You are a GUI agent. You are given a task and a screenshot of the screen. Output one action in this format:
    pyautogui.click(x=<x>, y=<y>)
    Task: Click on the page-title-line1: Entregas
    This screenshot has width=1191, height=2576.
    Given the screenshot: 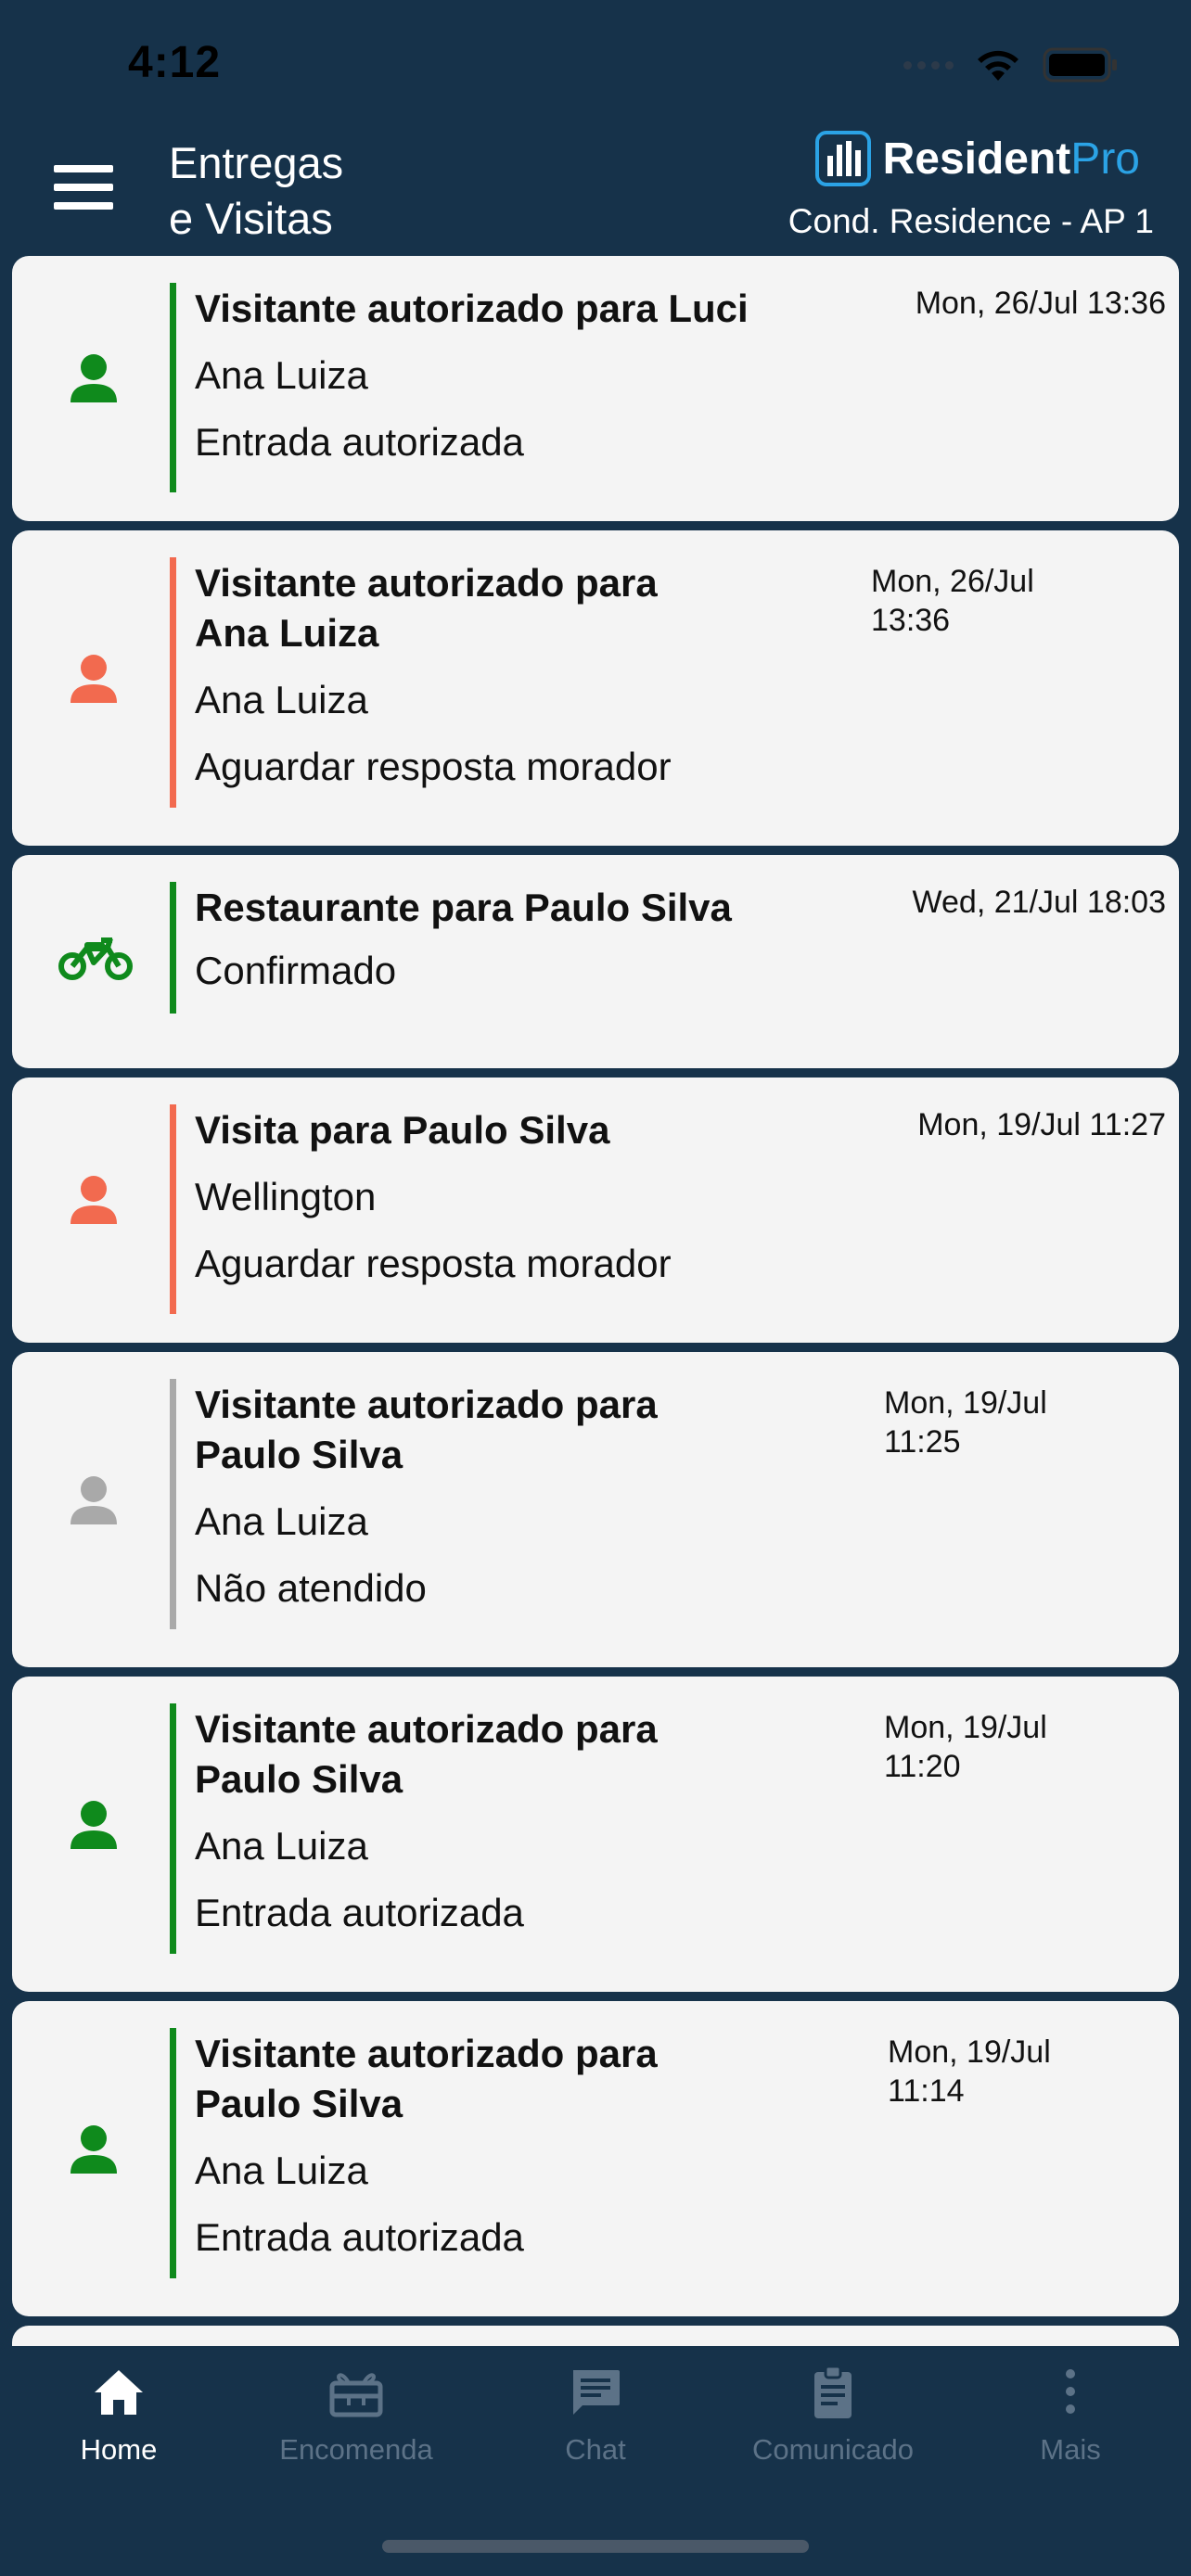 What is the action you would take?
    pyautogui.click(x=257, y=162)
    